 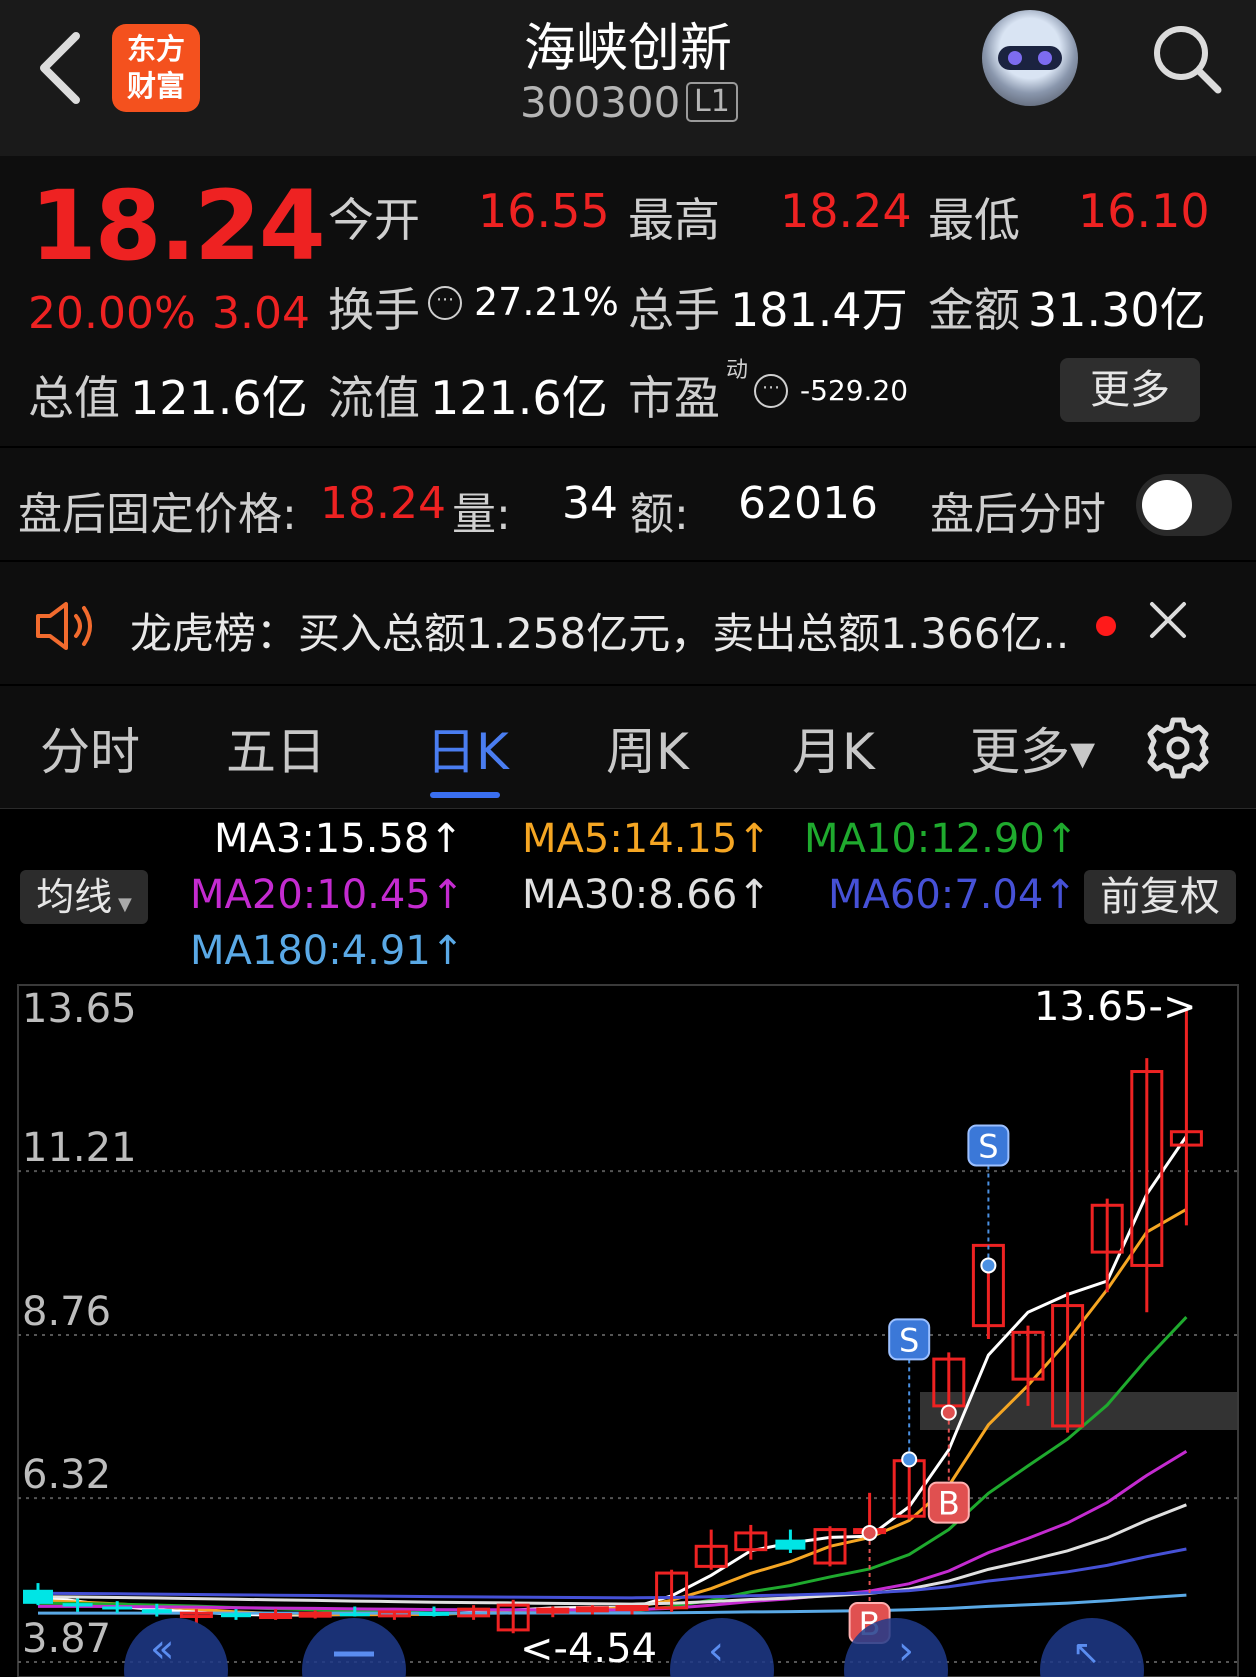 I want to click on chevron-right-icon: ›, so click(x=906, y=1651).